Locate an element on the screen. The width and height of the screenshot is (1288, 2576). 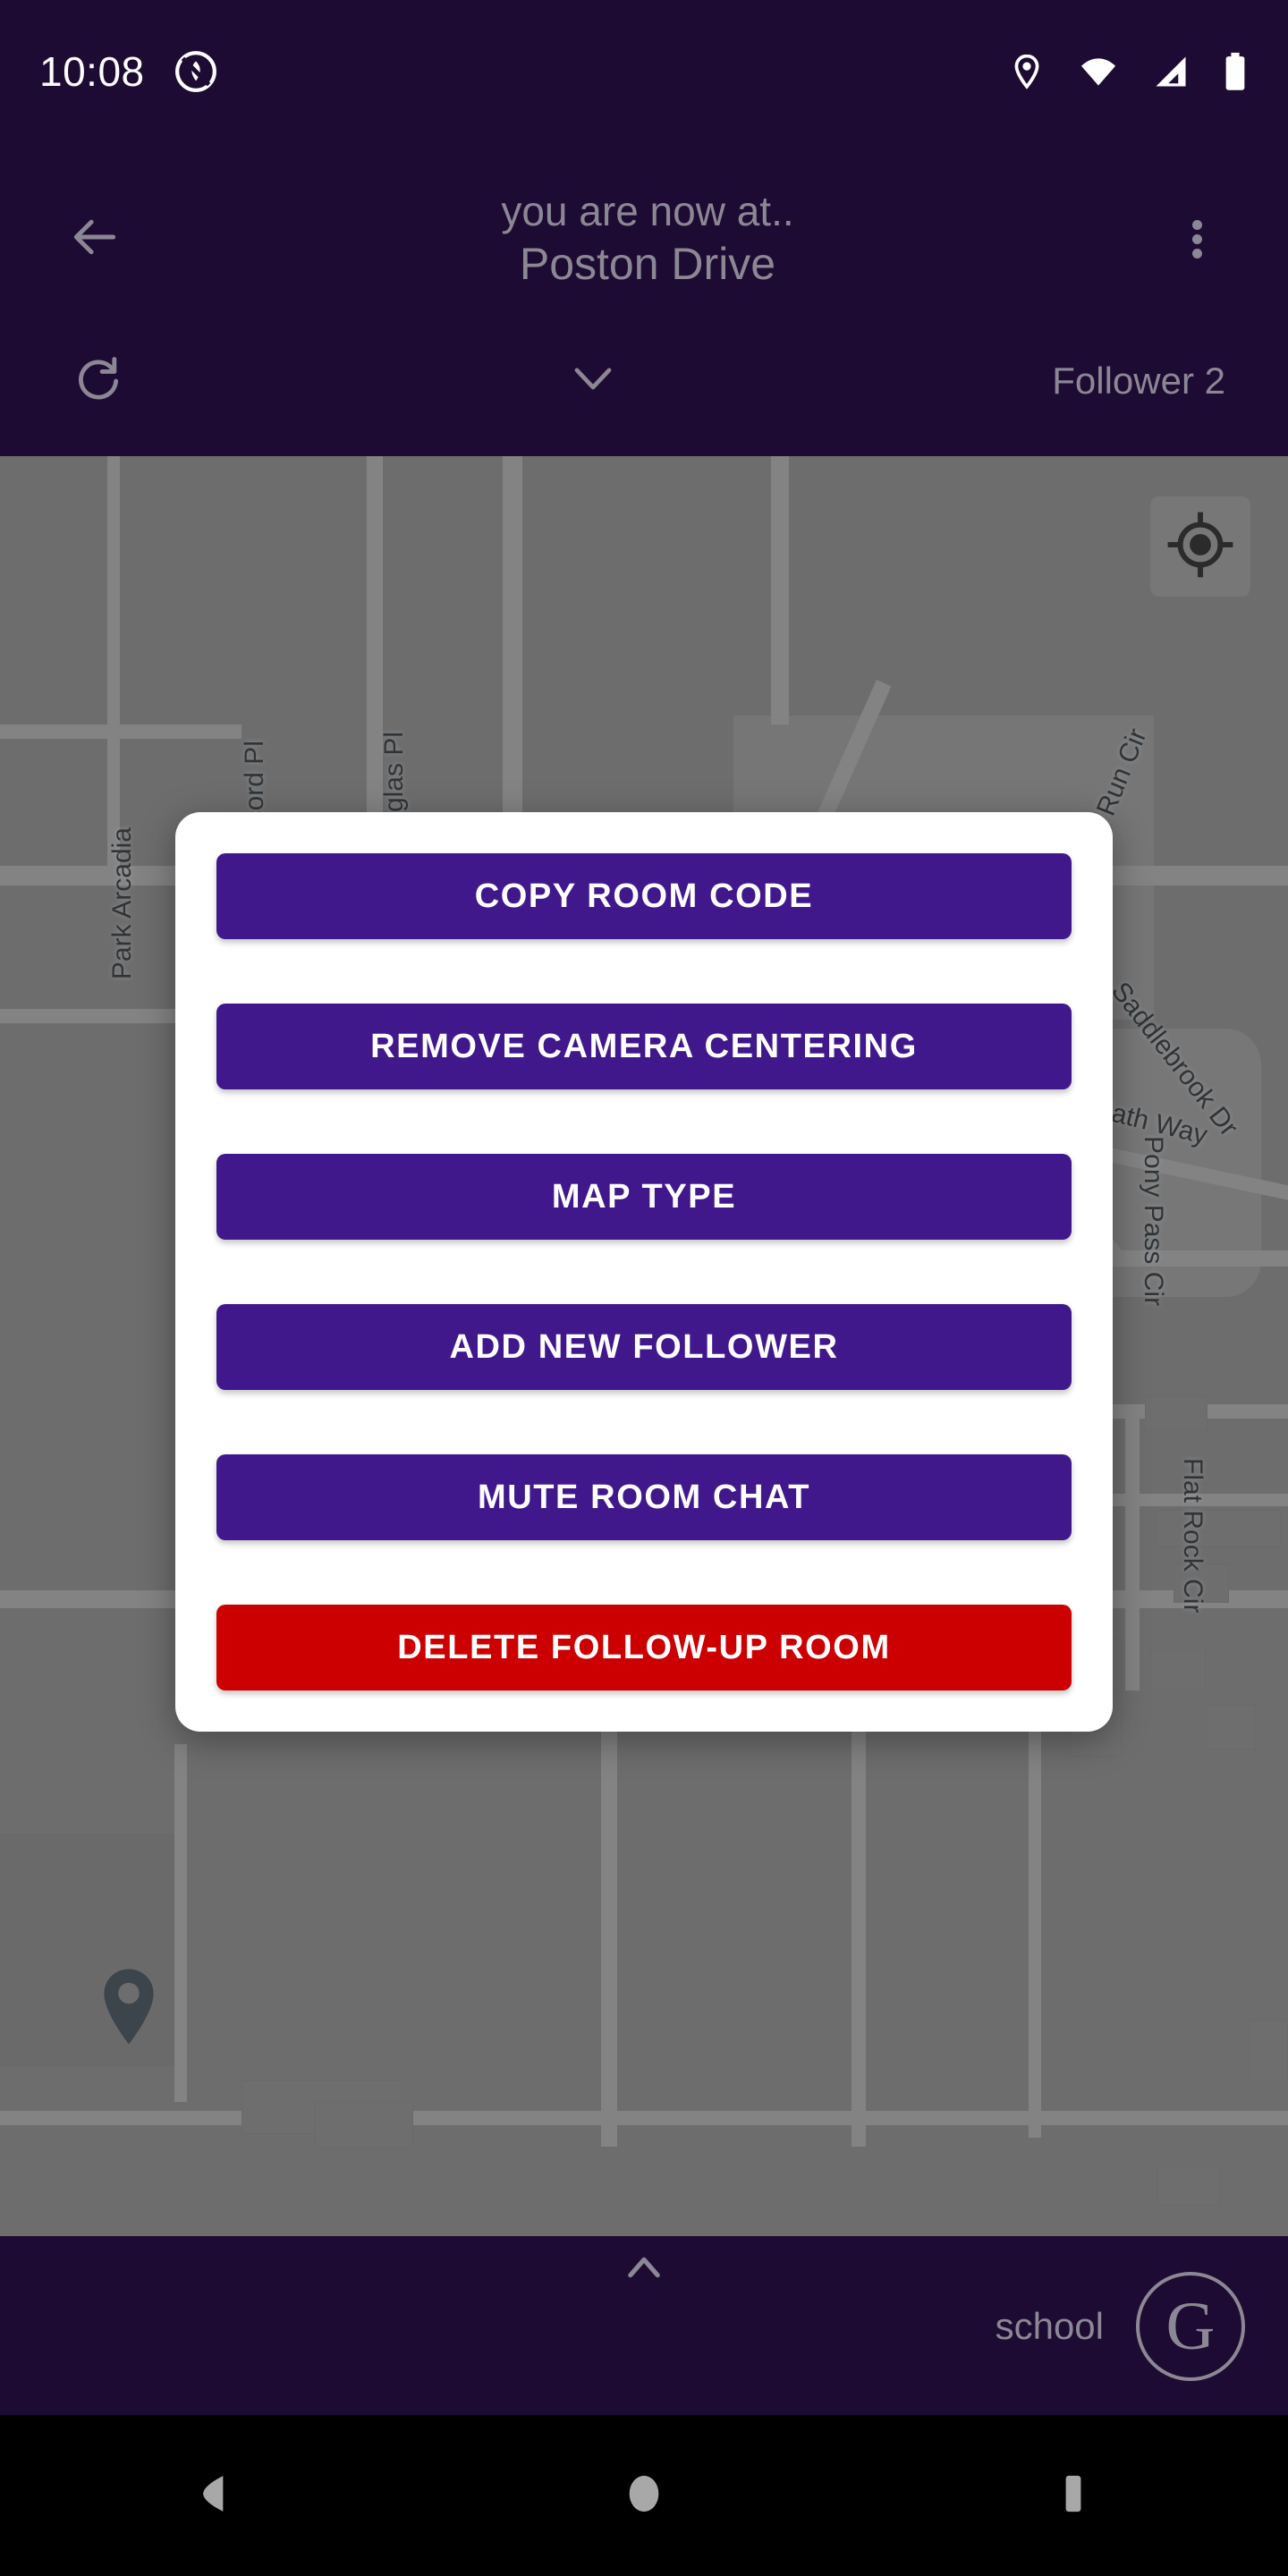
expand-panel-button is located at coordinates (593, 381).